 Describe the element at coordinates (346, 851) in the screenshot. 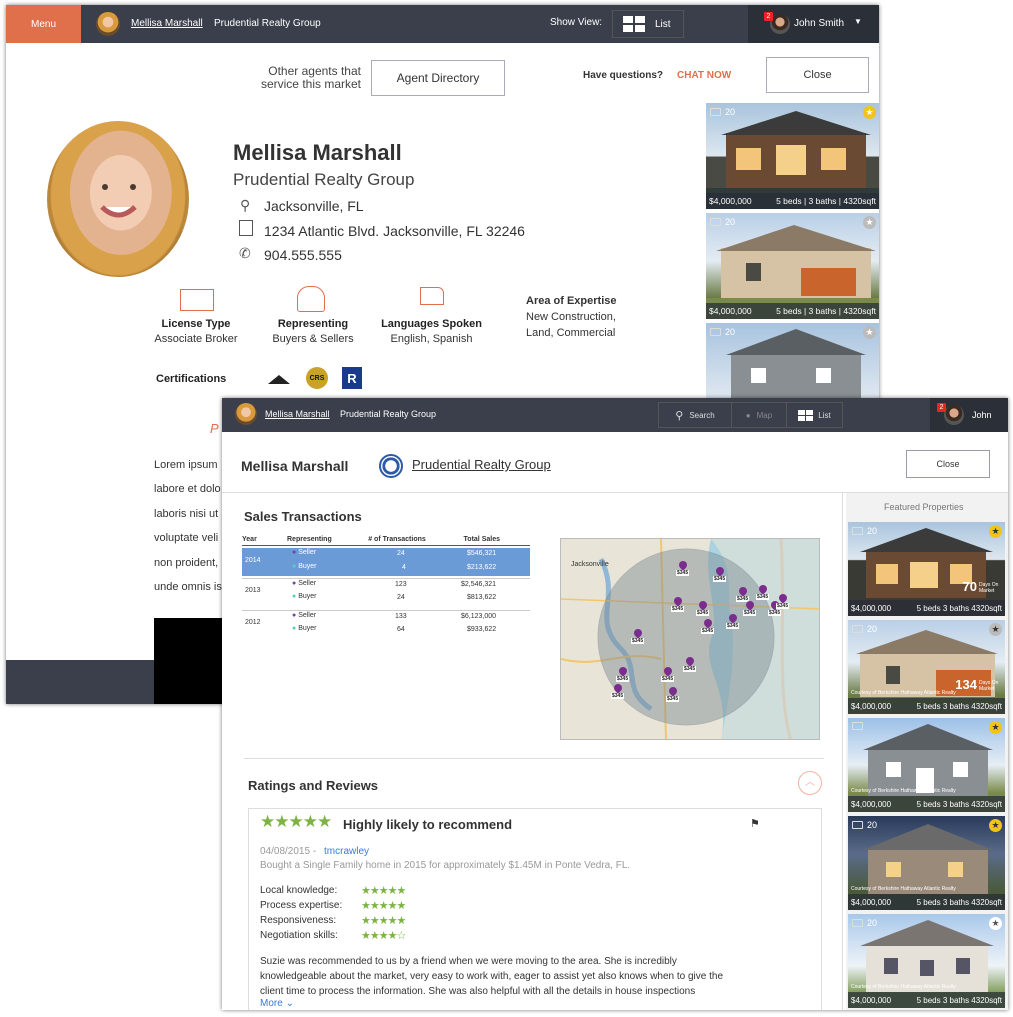

I see `review-author-link: tmcrawley` at that location.